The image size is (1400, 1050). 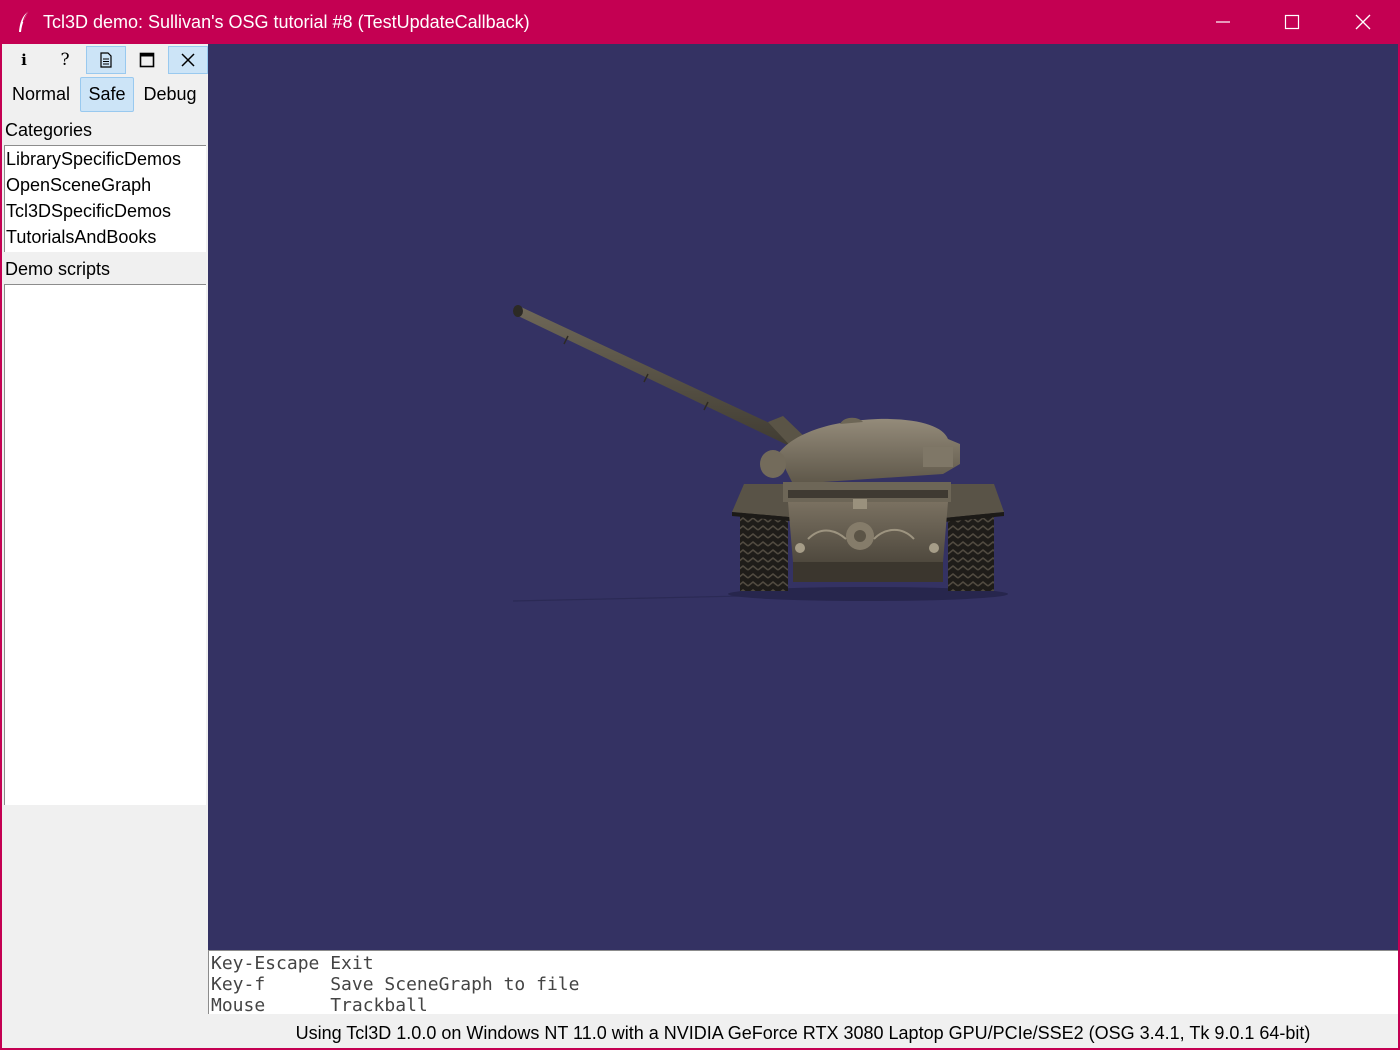 I want to click on info-icon: i, so click(x=24, y=60).